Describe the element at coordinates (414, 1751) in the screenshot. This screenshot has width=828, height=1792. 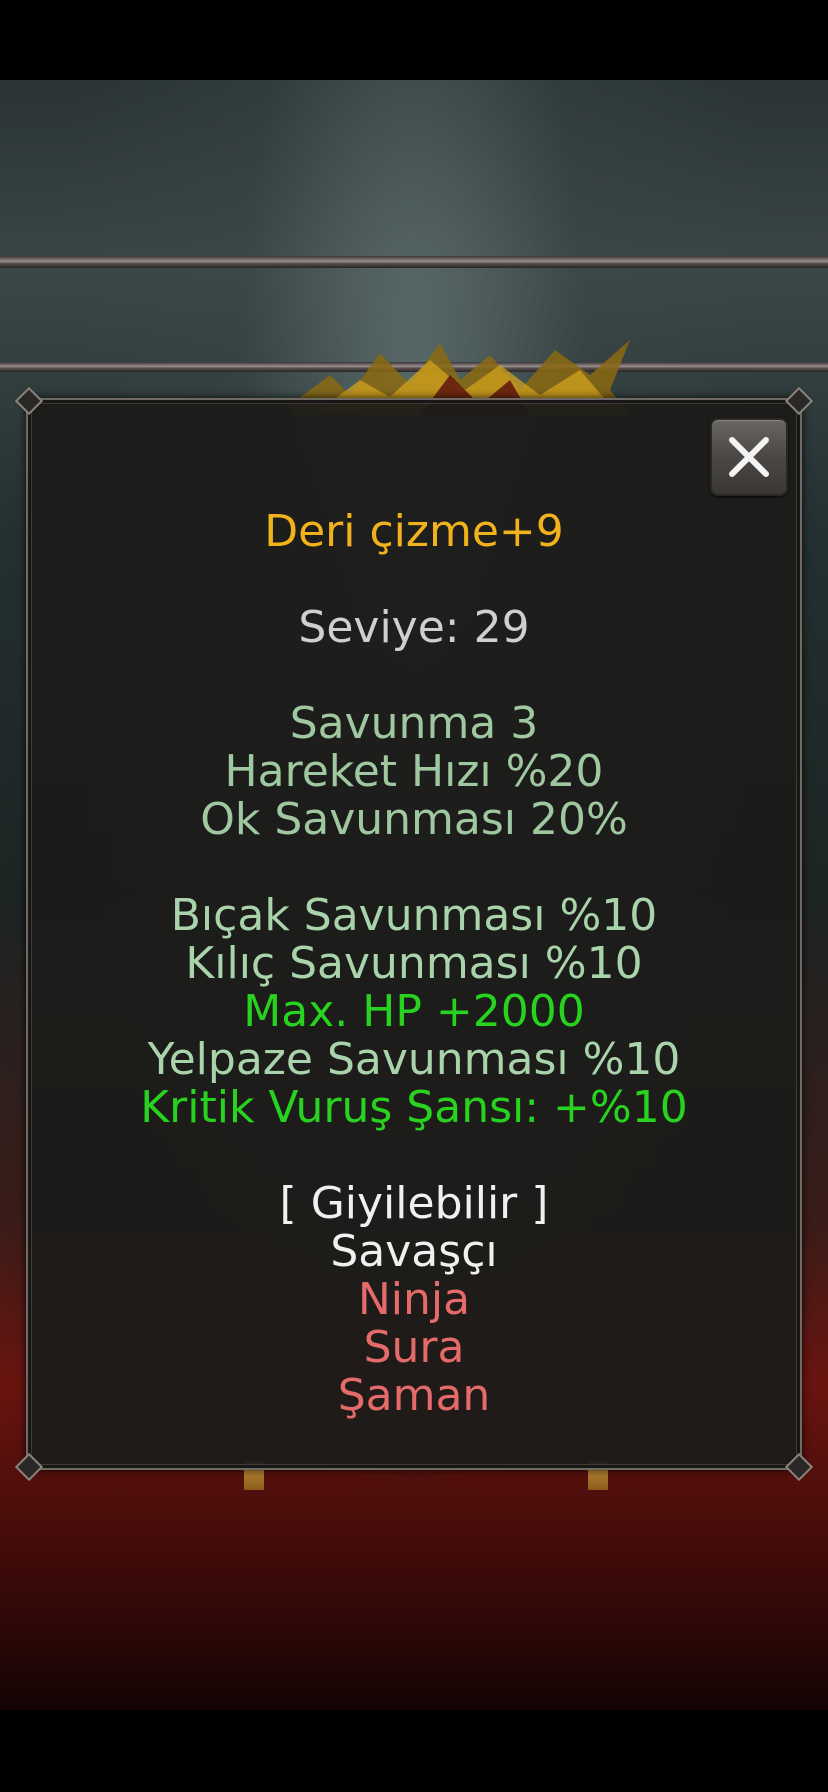
I see `navigation-bar` at that location.